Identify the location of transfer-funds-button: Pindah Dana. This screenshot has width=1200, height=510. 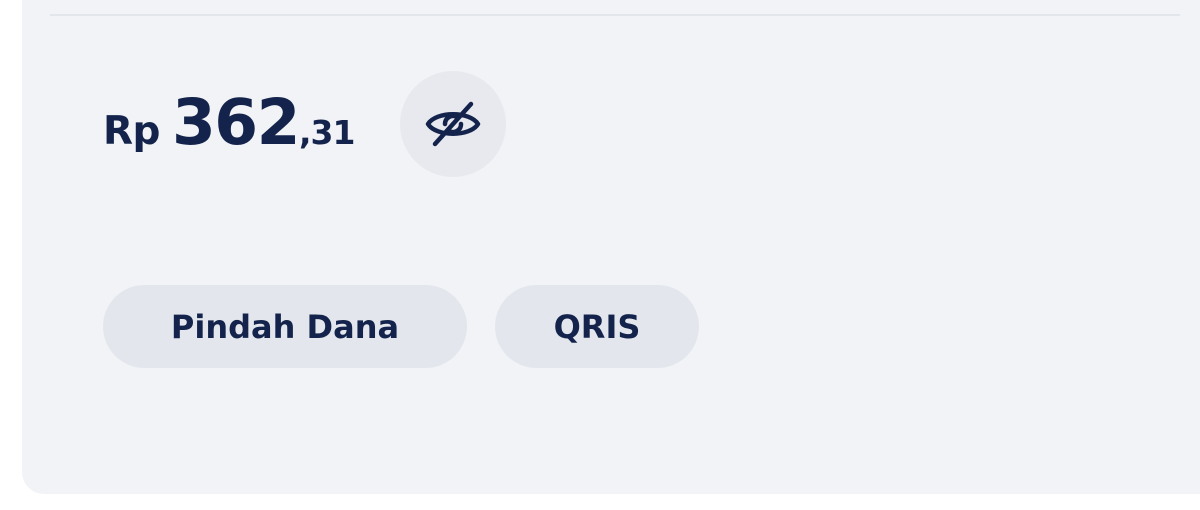
(285, 326).